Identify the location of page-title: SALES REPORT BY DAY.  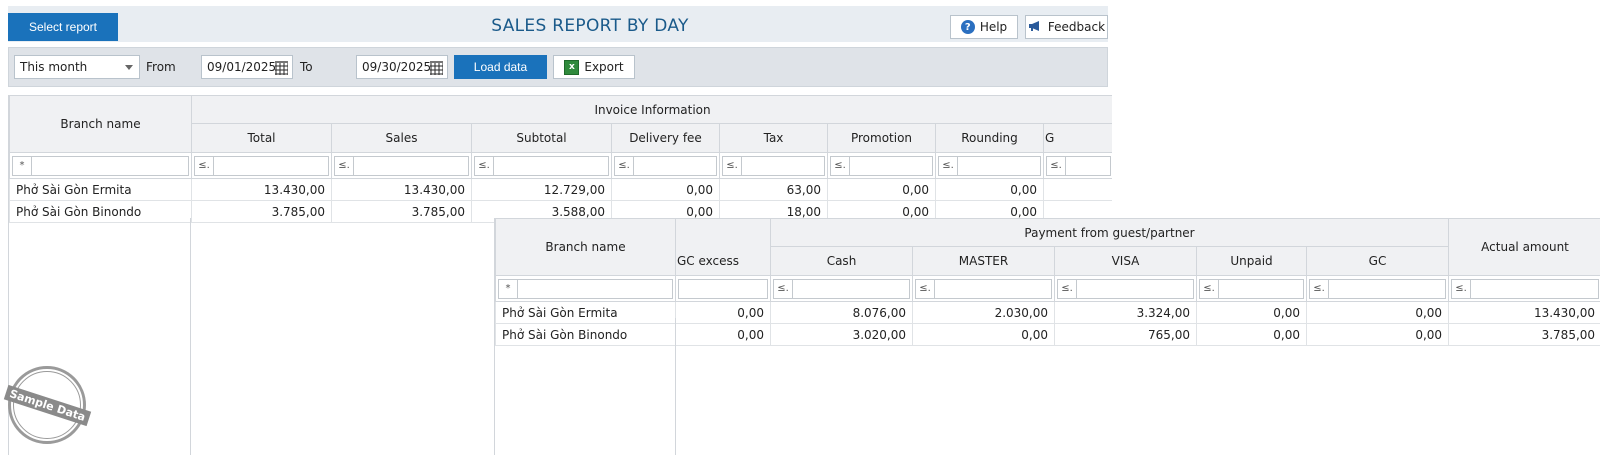
(590, 26).